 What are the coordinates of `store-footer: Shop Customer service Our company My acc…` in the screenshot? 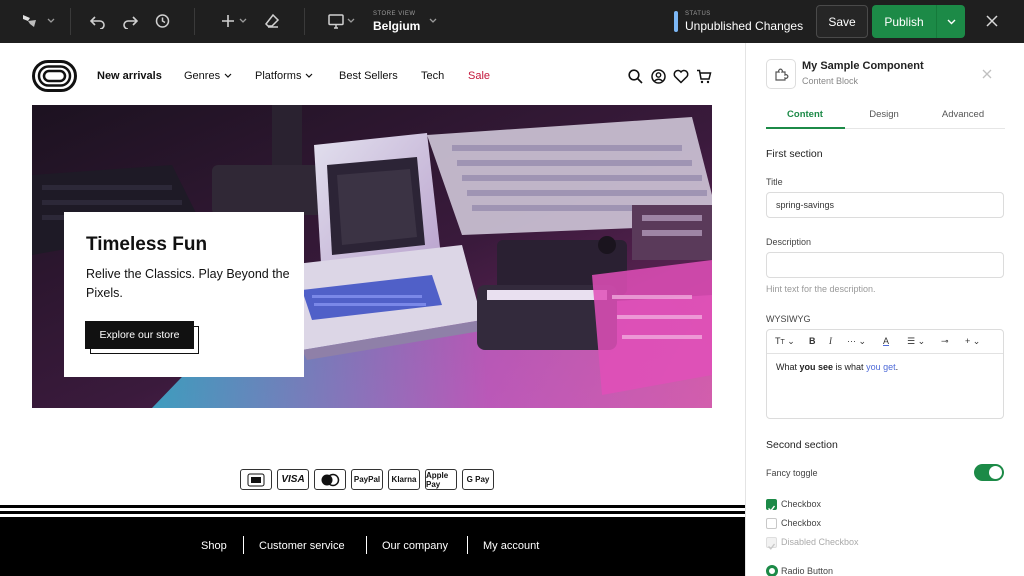 It's located at (372, 549).